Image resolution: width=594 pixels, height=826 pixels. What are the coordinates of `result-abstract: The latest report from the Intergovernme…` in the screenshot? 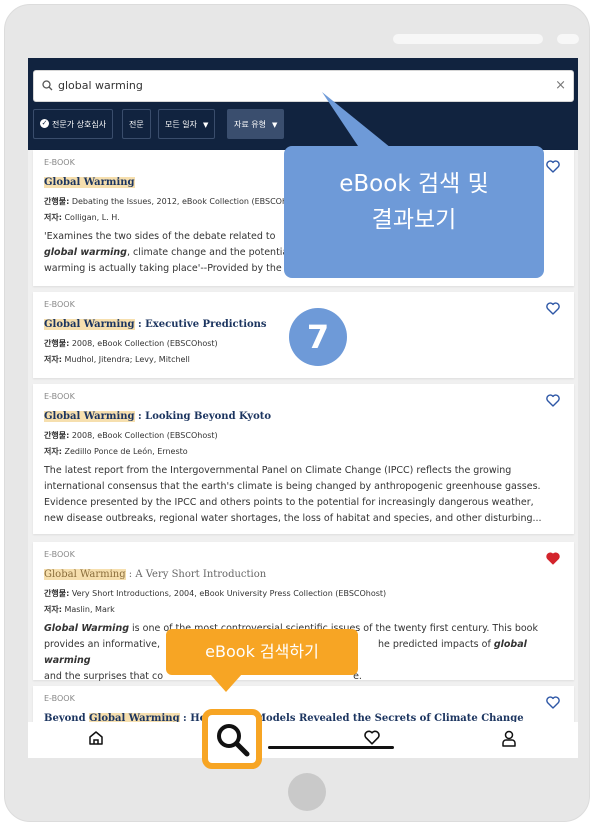 It's located at (293, 494).